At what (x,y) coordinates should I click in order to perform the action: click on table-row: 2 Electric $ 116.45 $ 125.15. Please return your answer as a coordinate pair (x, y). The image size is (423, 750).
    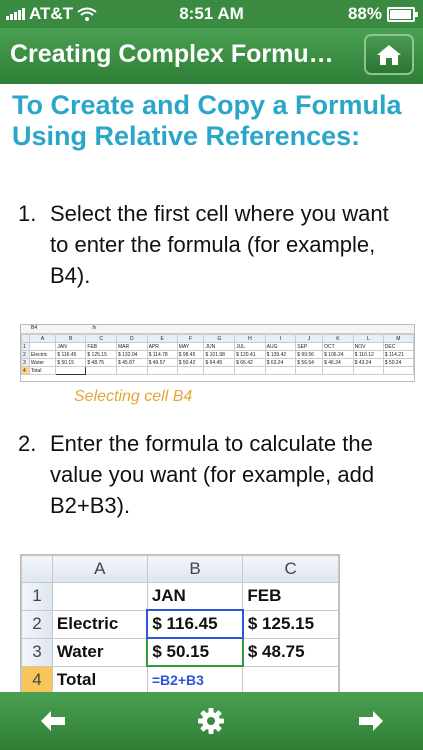
    Looking at the image, I should click on (180, 624).